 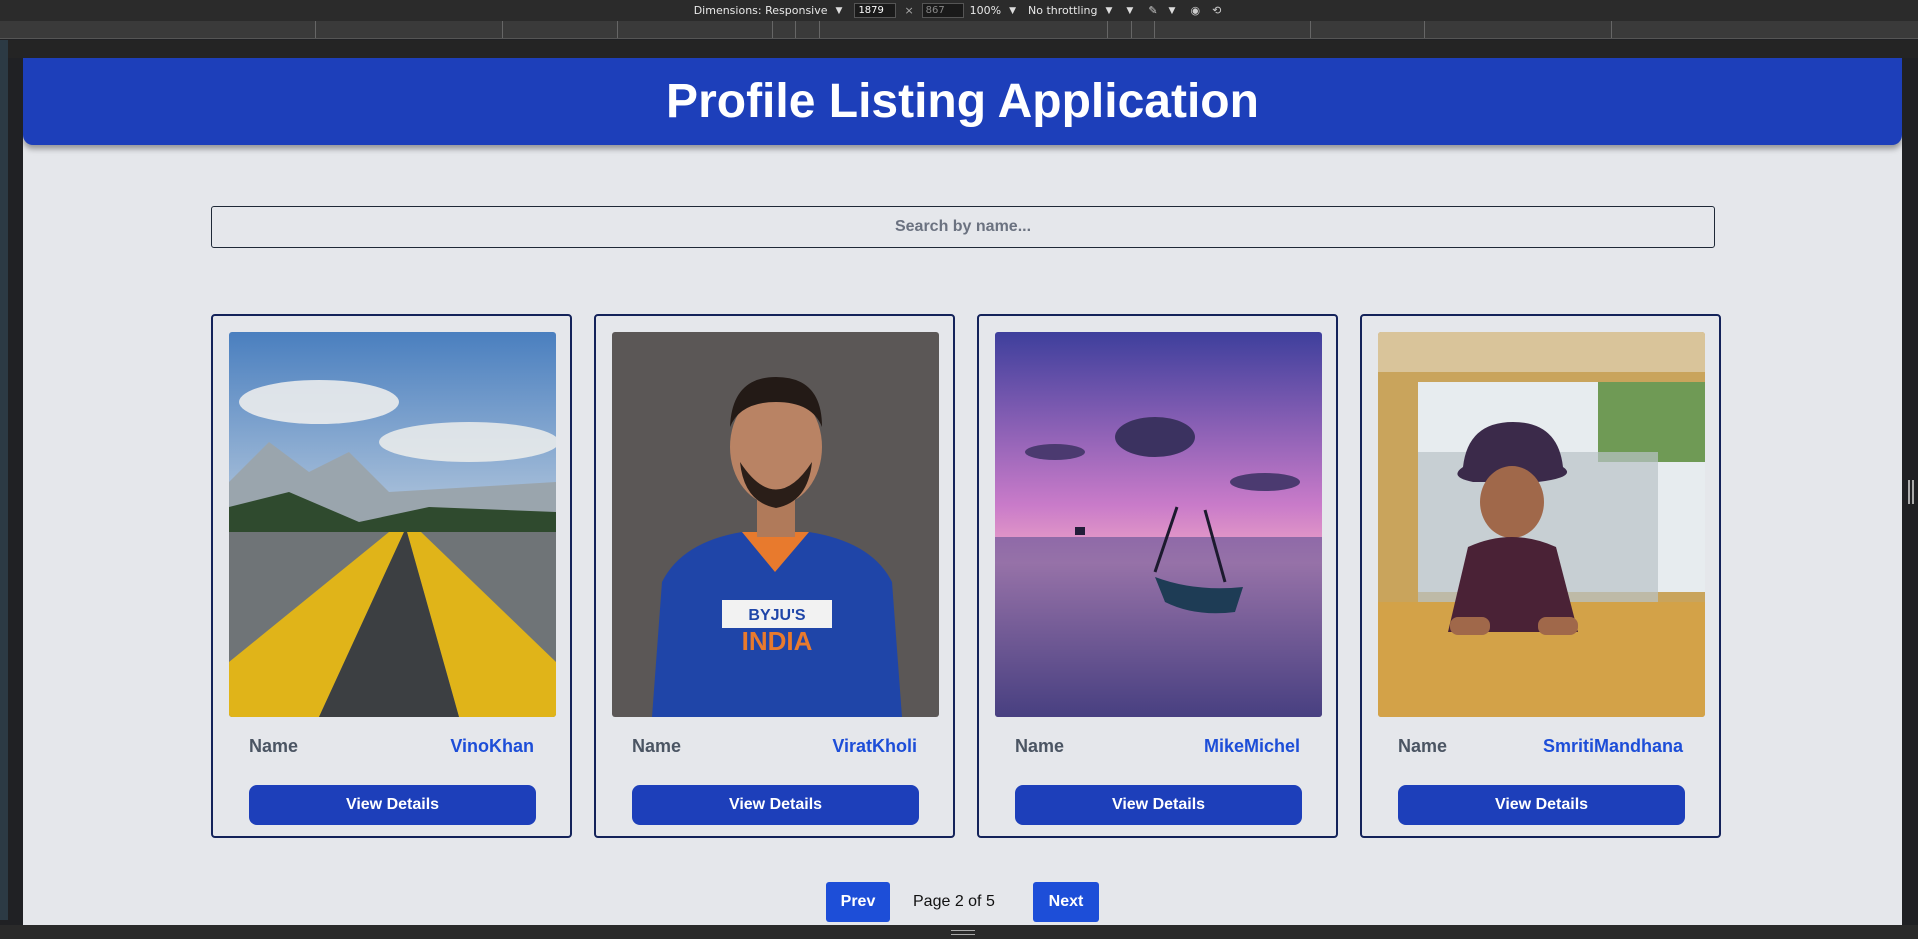 I want to click on dimensions-dropdown: Dimensions: Responsive, so click(x=761, y=10).